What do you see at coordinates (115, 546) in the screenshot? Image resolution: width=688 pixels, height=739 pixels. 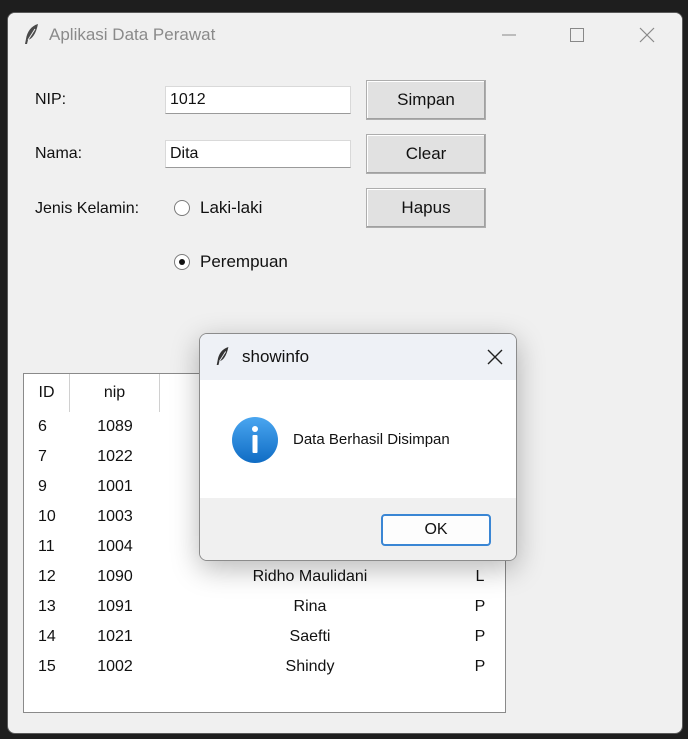 I see `cell-nip: 1004` at bounding box center [115, 546].